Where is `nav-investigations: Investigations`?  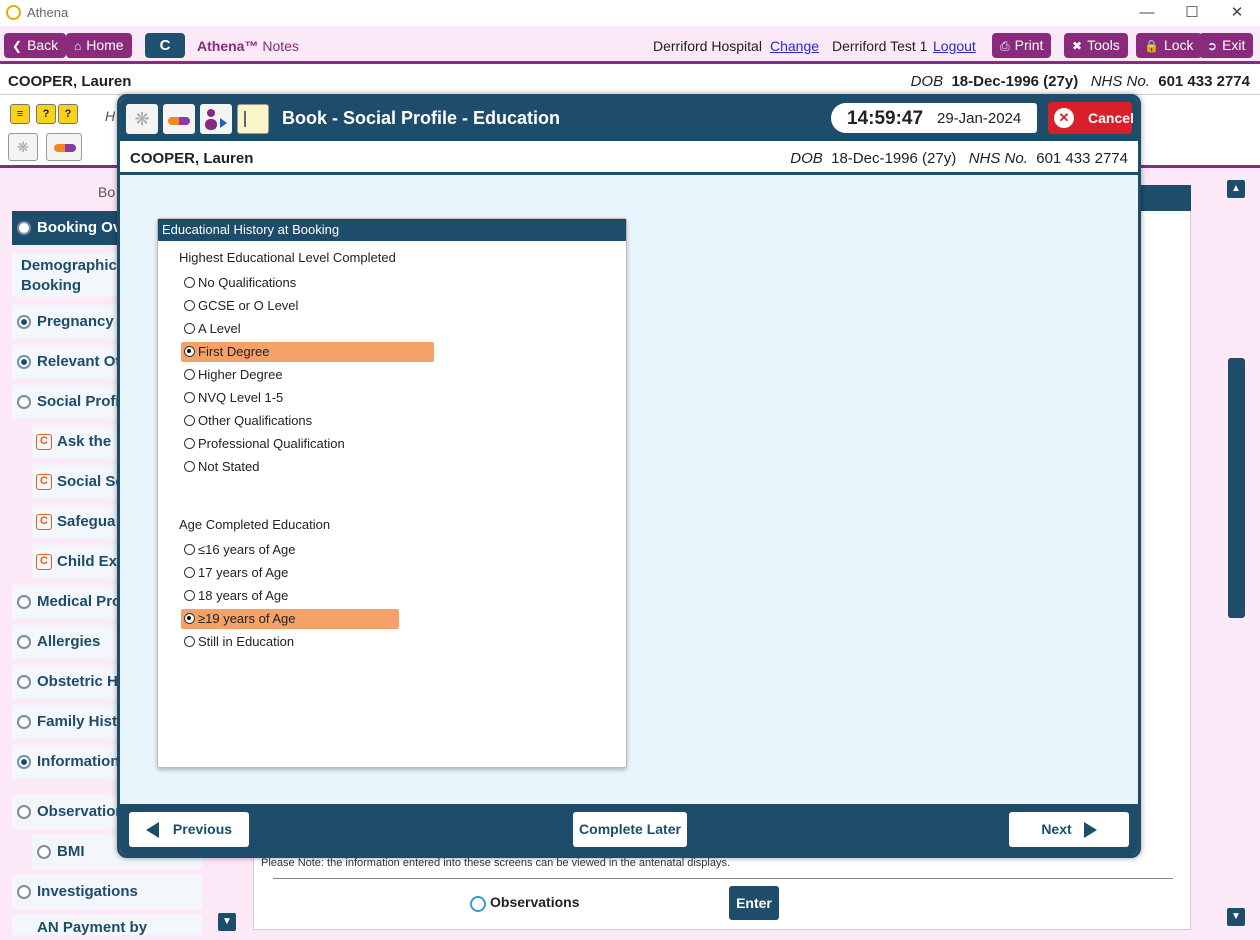
nav-investigations: Investigations is located at coordinates (107, 892).